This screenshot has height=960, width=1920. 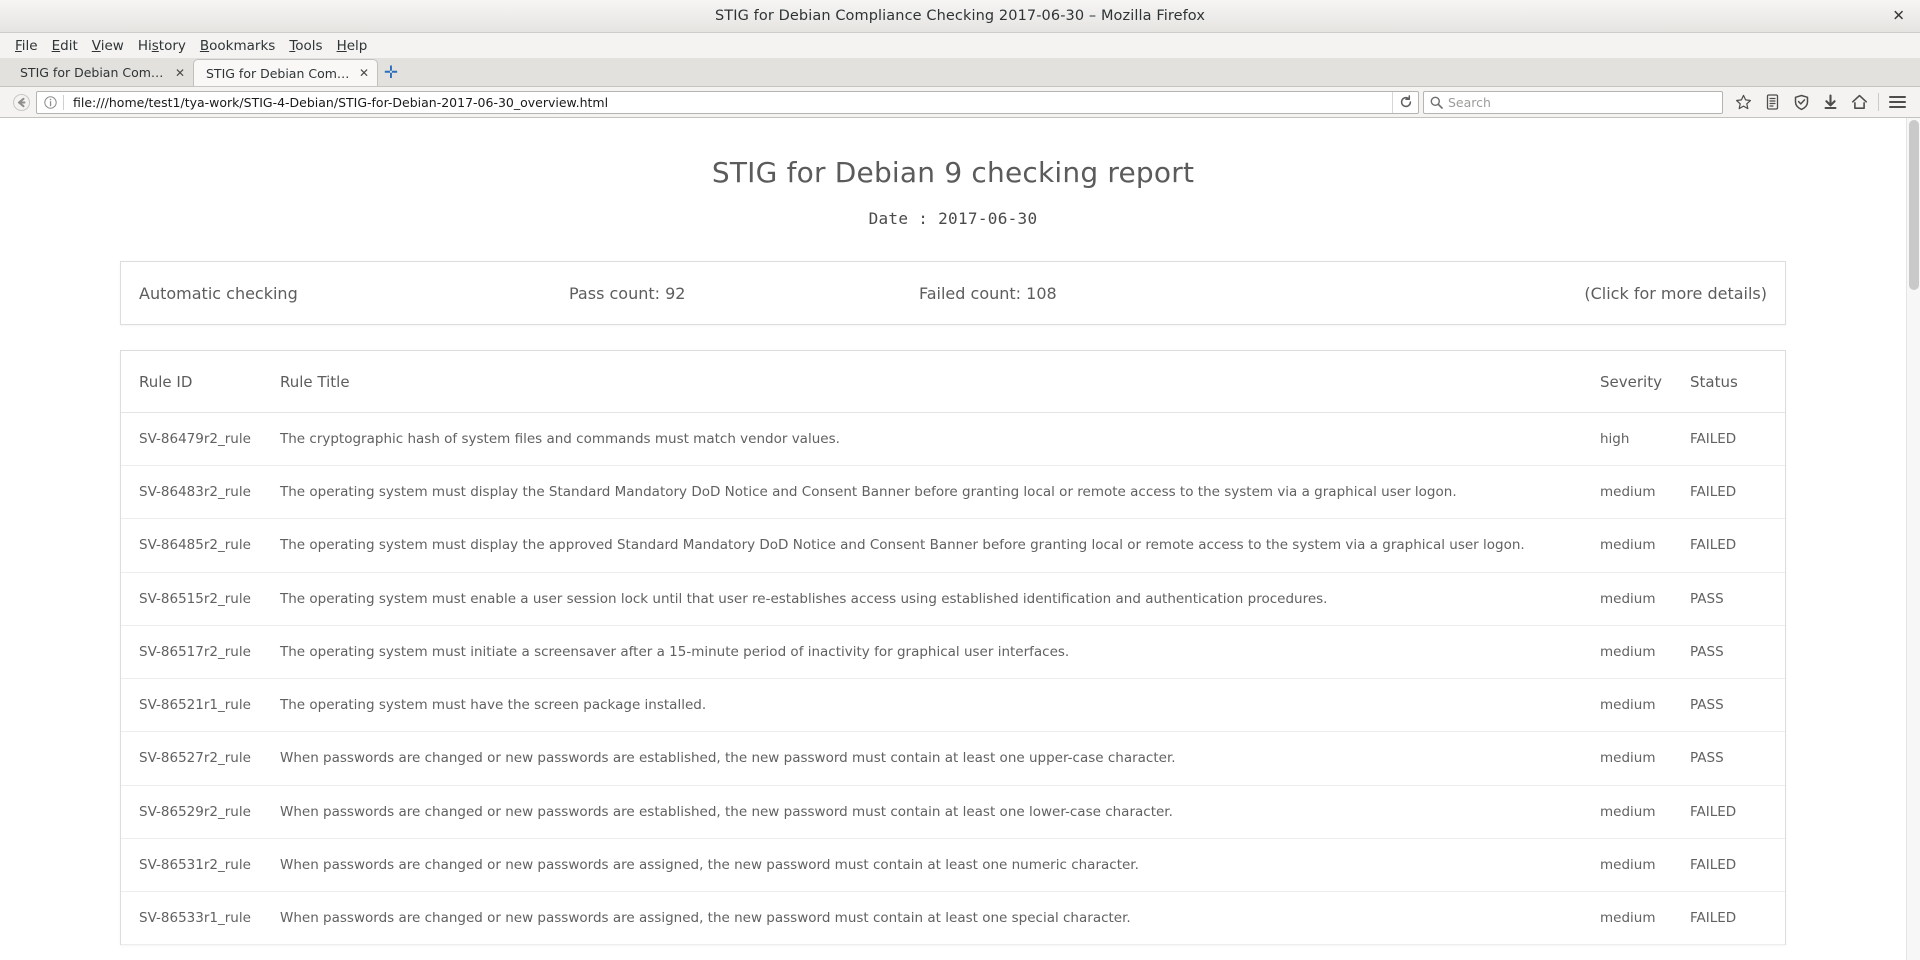 I want to click on menu-item-tools: Tools, so click(x=305, y=46).